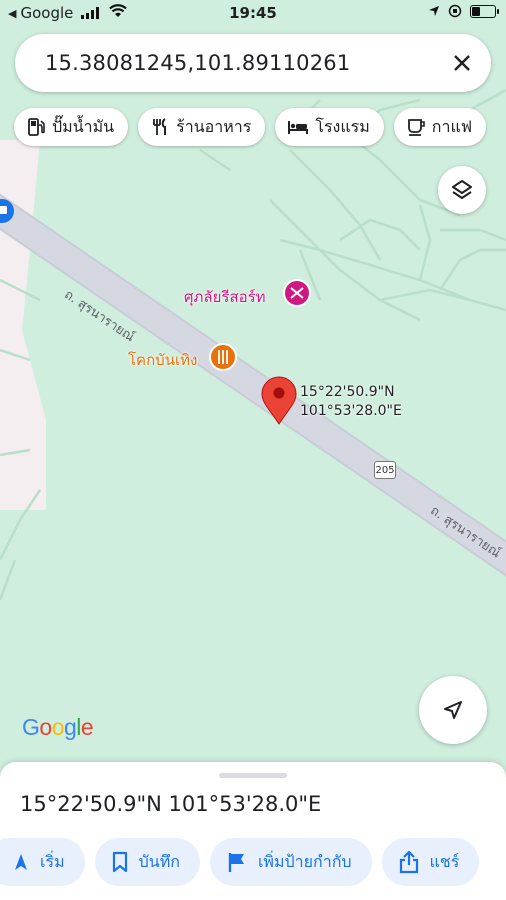  What do you see at coordinates (160, 126) in the screenshot?
I see `restaurant-icon` at bounding box center [160, 126].